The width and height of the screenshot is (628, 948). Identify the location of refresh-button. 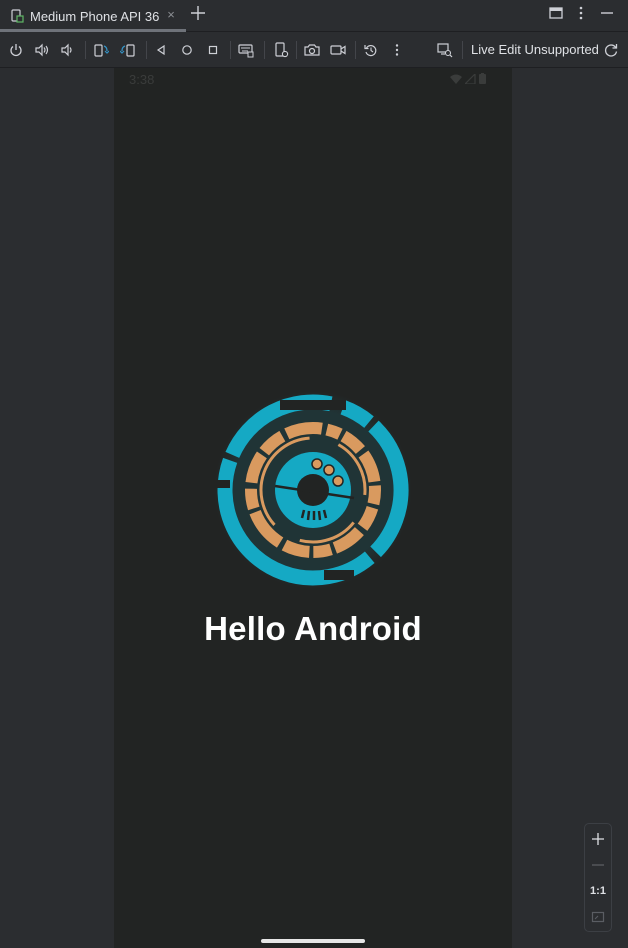
(611, 50).